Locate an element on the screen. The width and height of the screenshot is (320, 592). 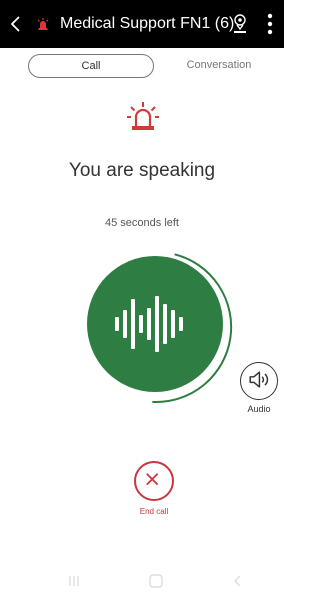
chevron-left-icon is located at coordinates (16, 24).